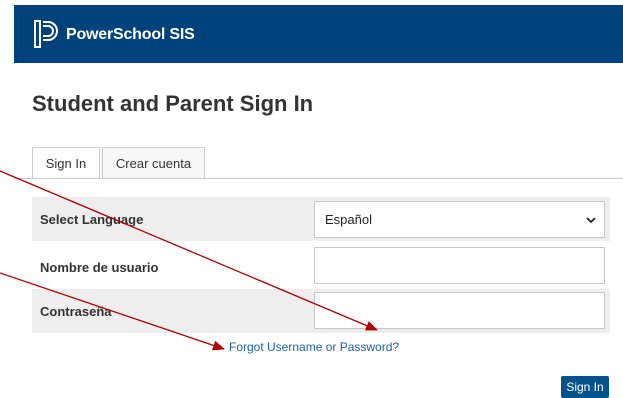 This screenshot has width=623, height=398. Describe the element at coordinates (92, 219) in the screenshot. I see `language-label: Select Language` at that location.